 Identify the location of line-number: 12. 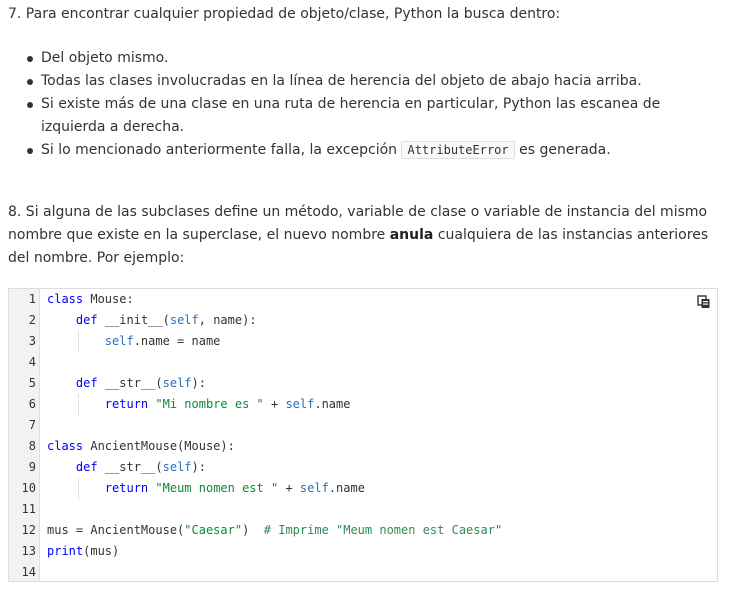
(28, 530).